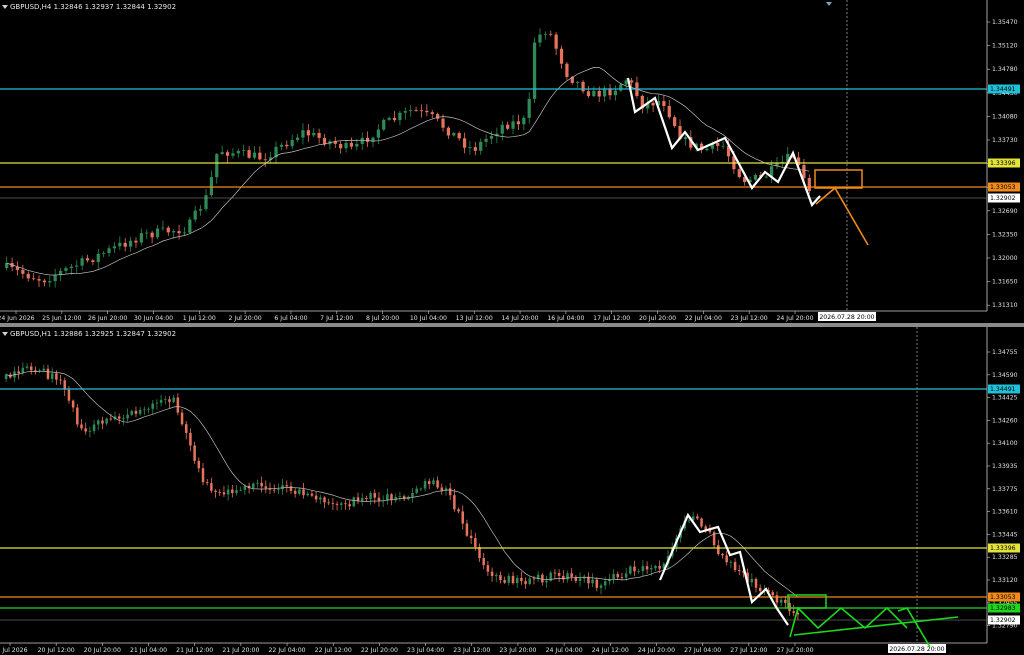  Describe the element at coordinates (290, 318) in the screenshot. I see `time-axis-label: 6 Jul 04:00` at that location.